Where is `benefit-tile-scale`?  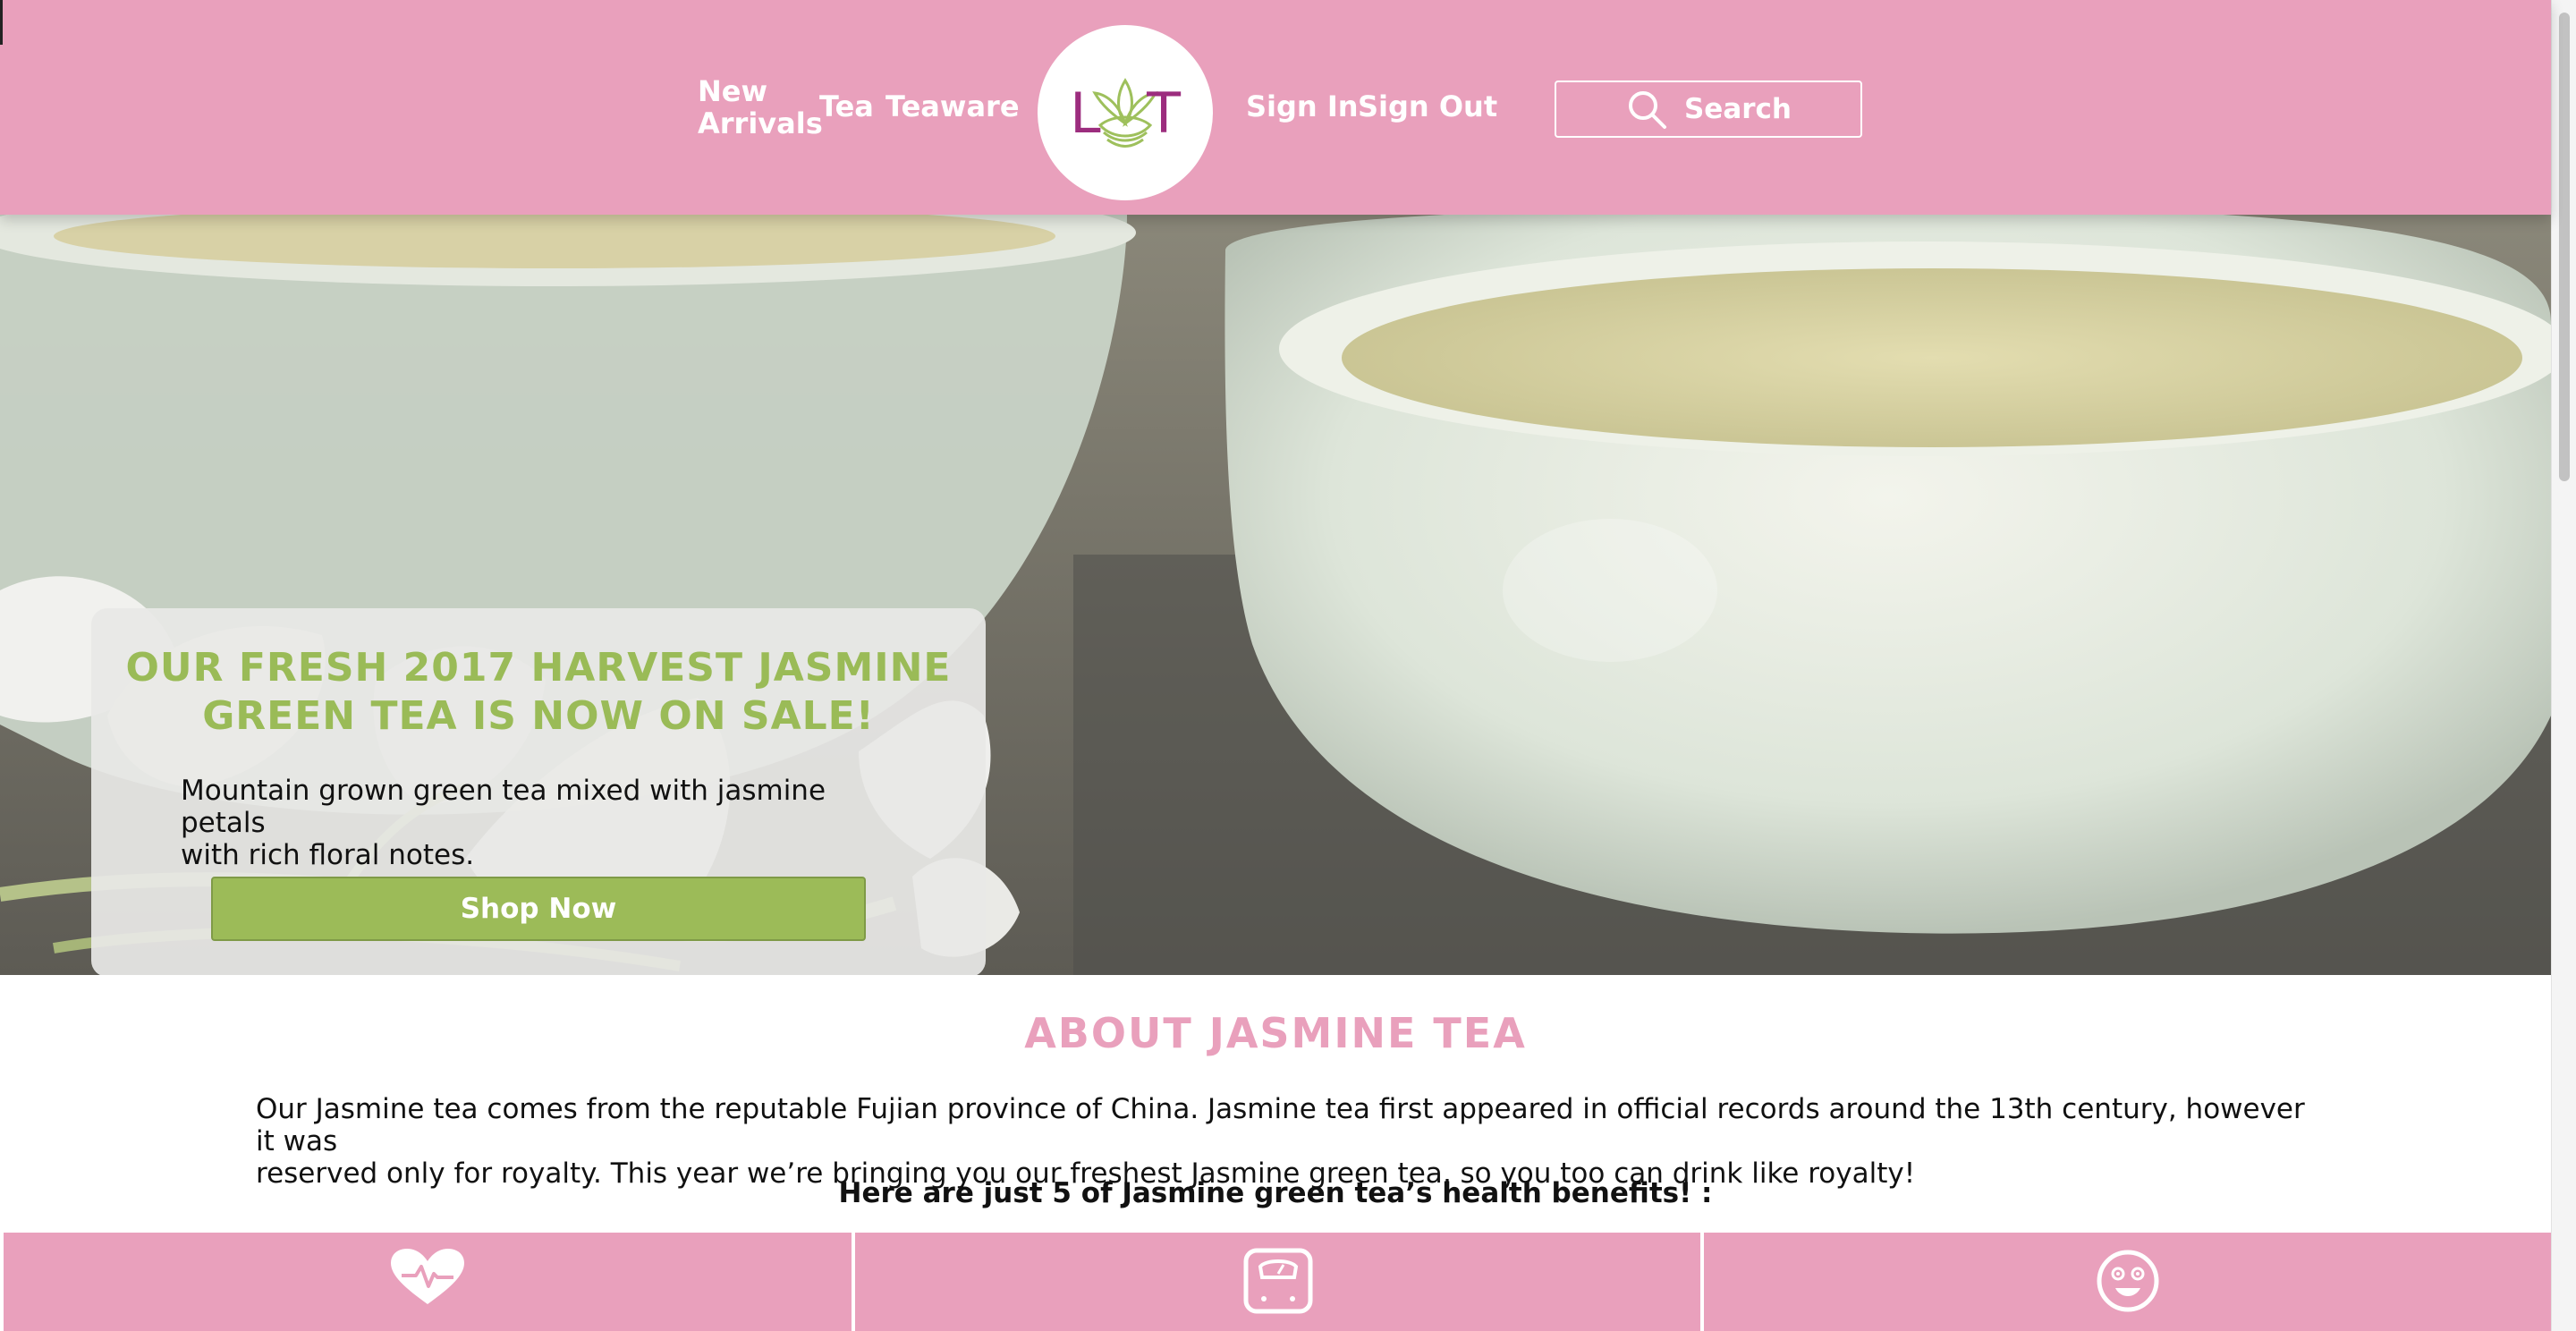
benefit-tile-scale is located at coordinates (1277, 1282).